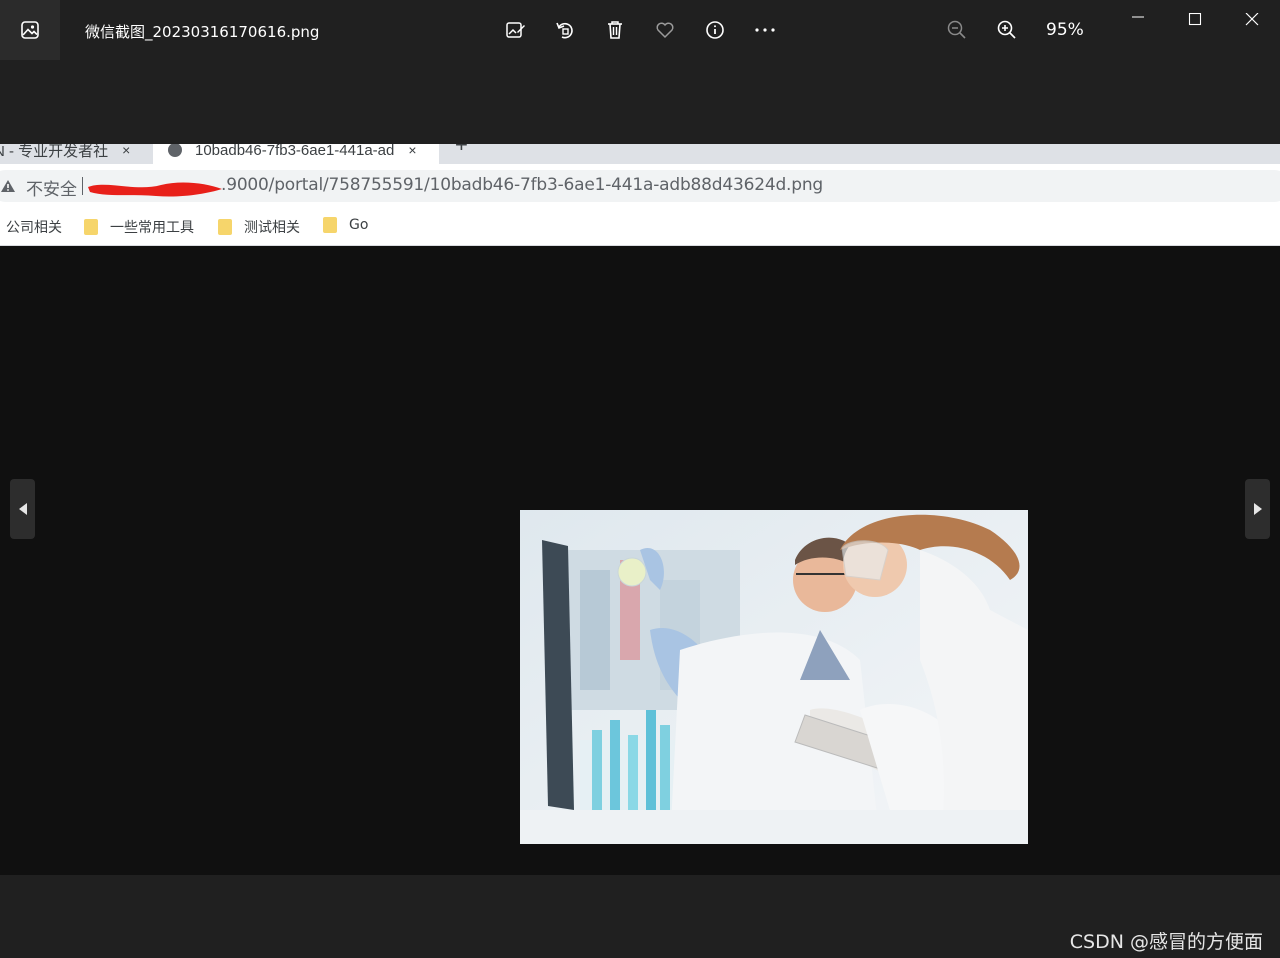 The image size is (1280, 958). I want to click on security-status: 不安全, so click(51, 187).